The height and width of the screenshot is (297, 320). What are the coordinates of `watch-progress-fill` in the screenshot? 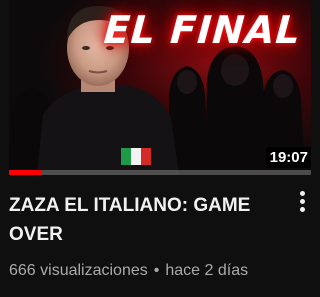 It's located at (26, 172).